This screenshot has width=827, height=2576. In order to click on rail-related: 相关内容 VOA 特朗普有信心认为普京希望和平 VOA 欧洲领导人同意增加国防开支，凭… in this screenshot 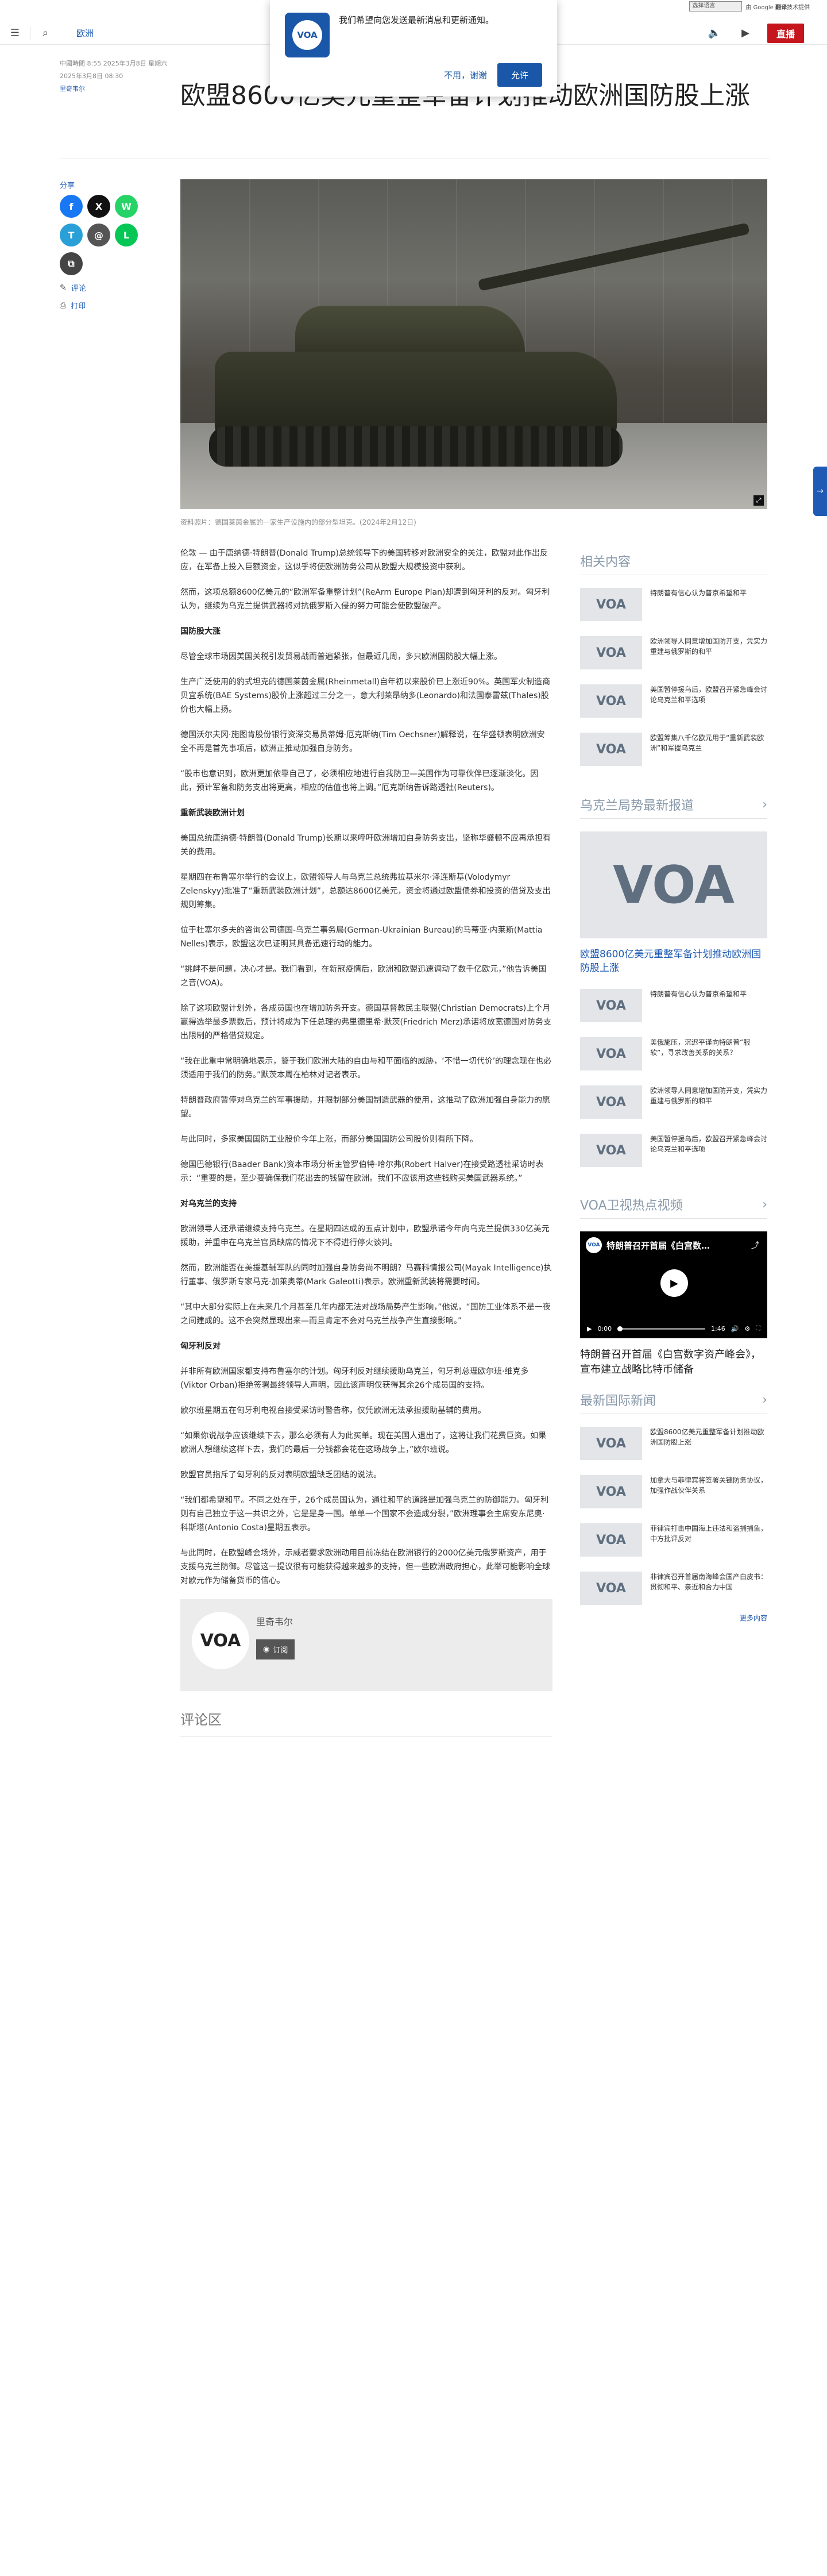, I will do `click(673, 666)`.